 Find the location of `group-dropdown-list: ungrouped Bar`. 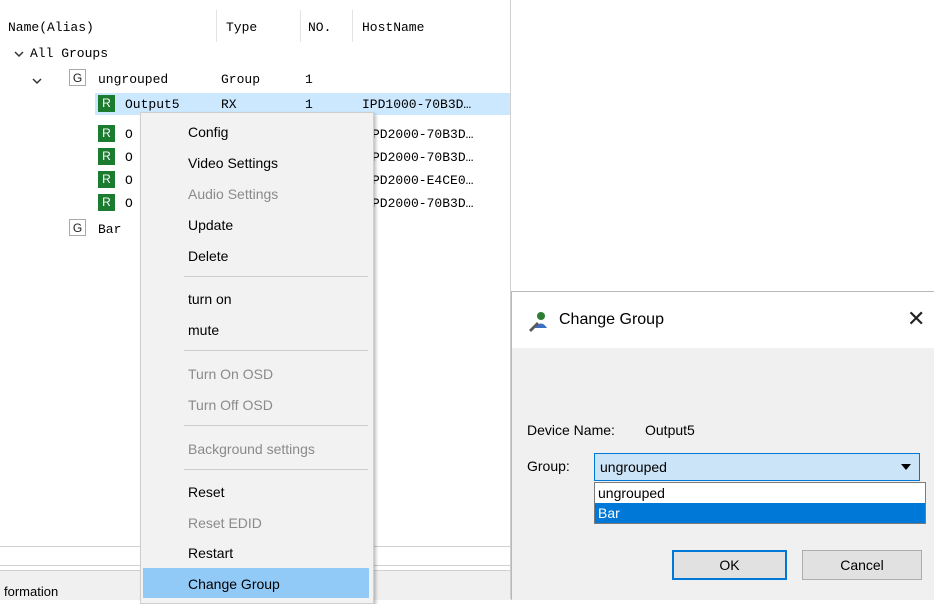

group-dropdown-list: ungrouped Bar is located at coordinates (760, 503).